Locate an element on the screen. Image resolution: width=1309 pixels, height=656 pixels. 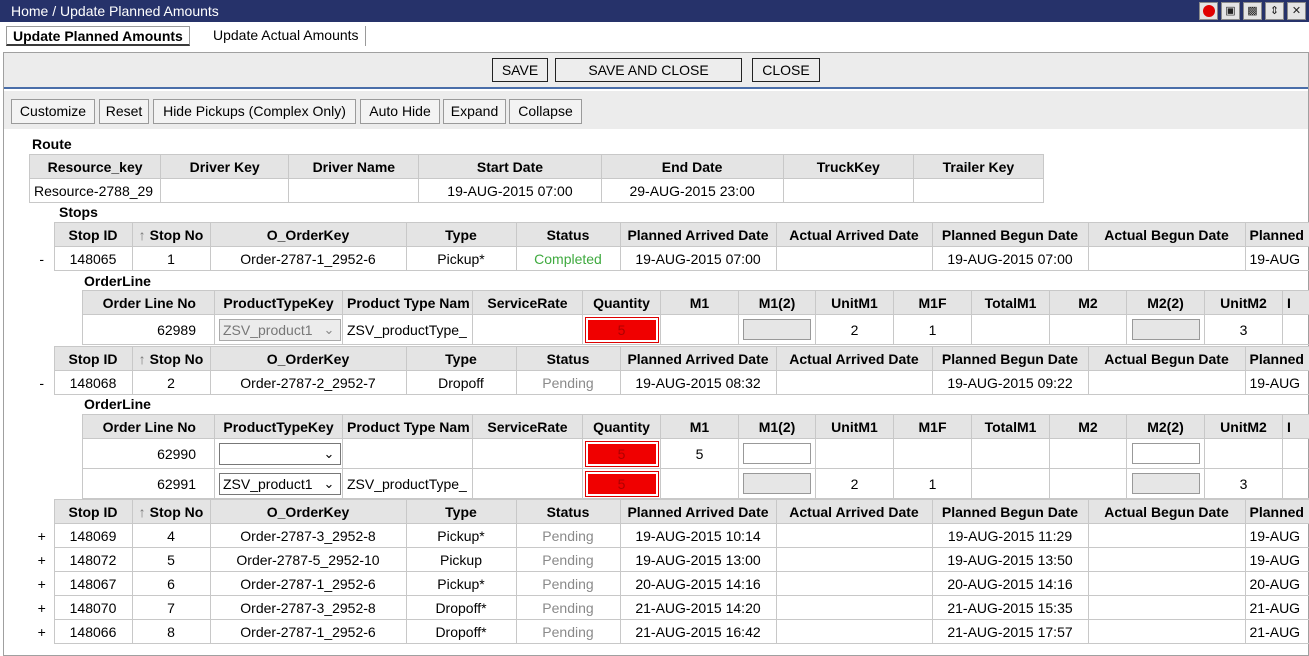
col-trailer-key: Trailer Key is located at coordinates (978, 166).